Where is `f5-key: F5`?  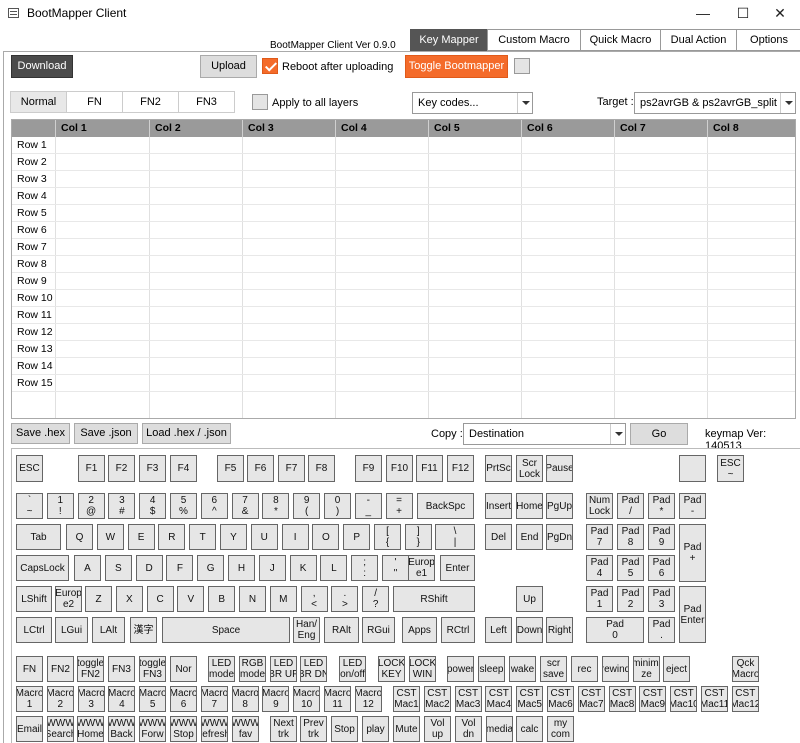 f5-key: F5 is located at coordinates (230, 468).